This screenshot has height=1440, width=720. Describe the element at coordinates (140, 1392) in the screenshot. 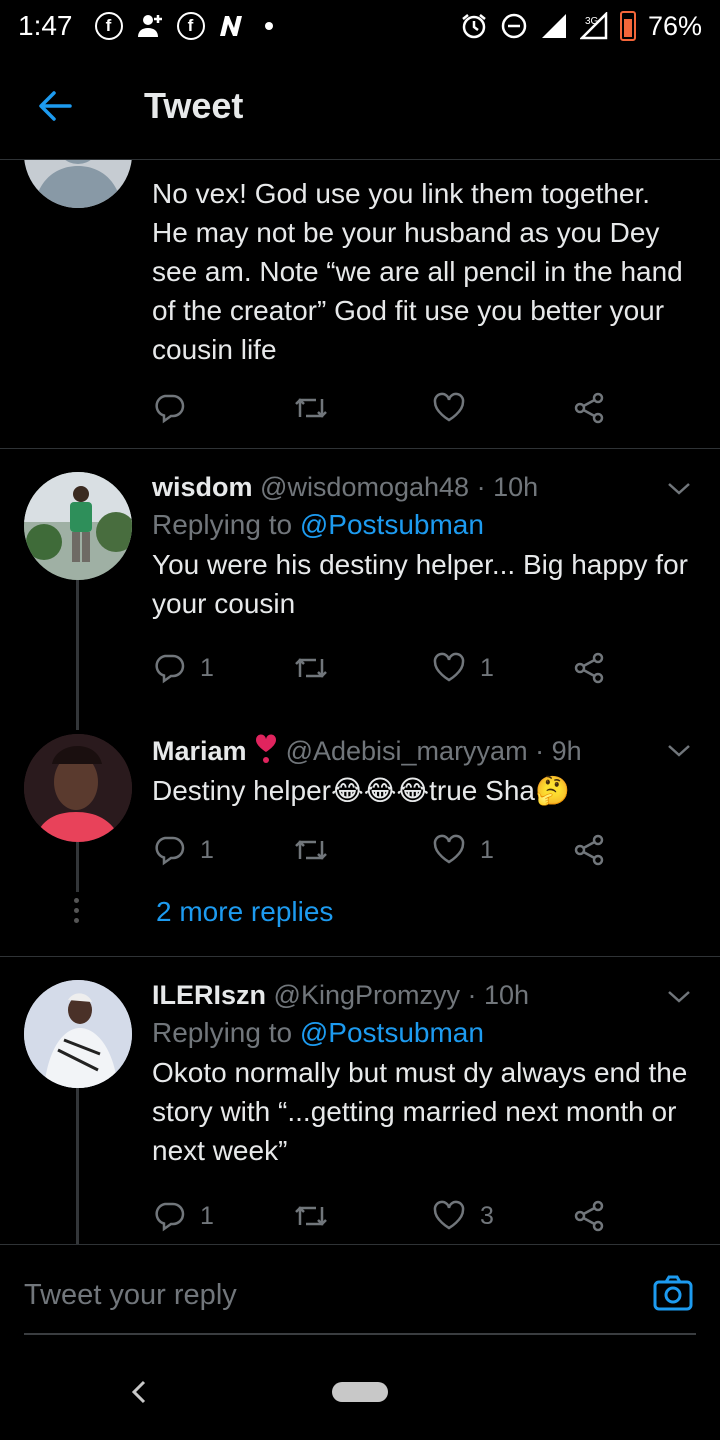

I see `nav-back-icon` at that location.